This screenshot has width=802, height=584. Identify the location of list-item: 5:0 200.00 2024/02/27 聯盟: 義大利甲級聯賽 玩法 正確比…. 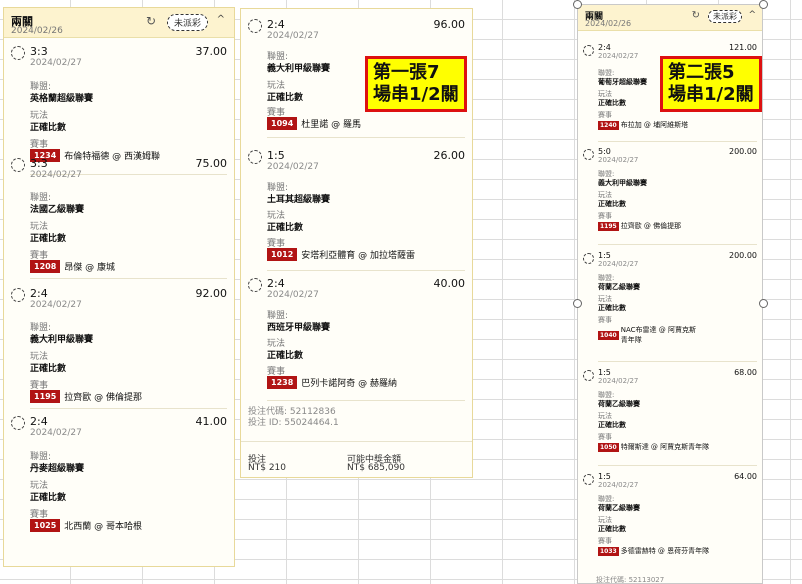
(670, 195).